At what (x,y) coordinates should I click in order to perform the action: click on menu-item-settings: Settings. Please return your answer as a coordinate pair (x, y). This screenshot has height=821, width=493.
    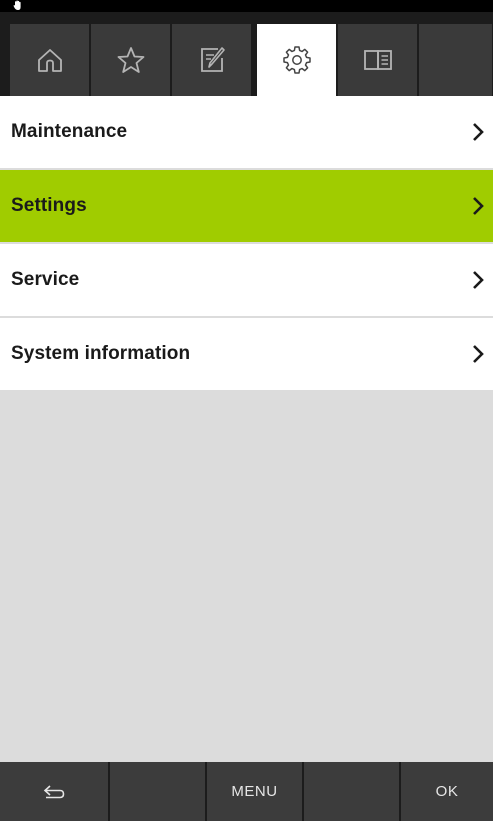
    Looking at the image, I should click on (246, 207).